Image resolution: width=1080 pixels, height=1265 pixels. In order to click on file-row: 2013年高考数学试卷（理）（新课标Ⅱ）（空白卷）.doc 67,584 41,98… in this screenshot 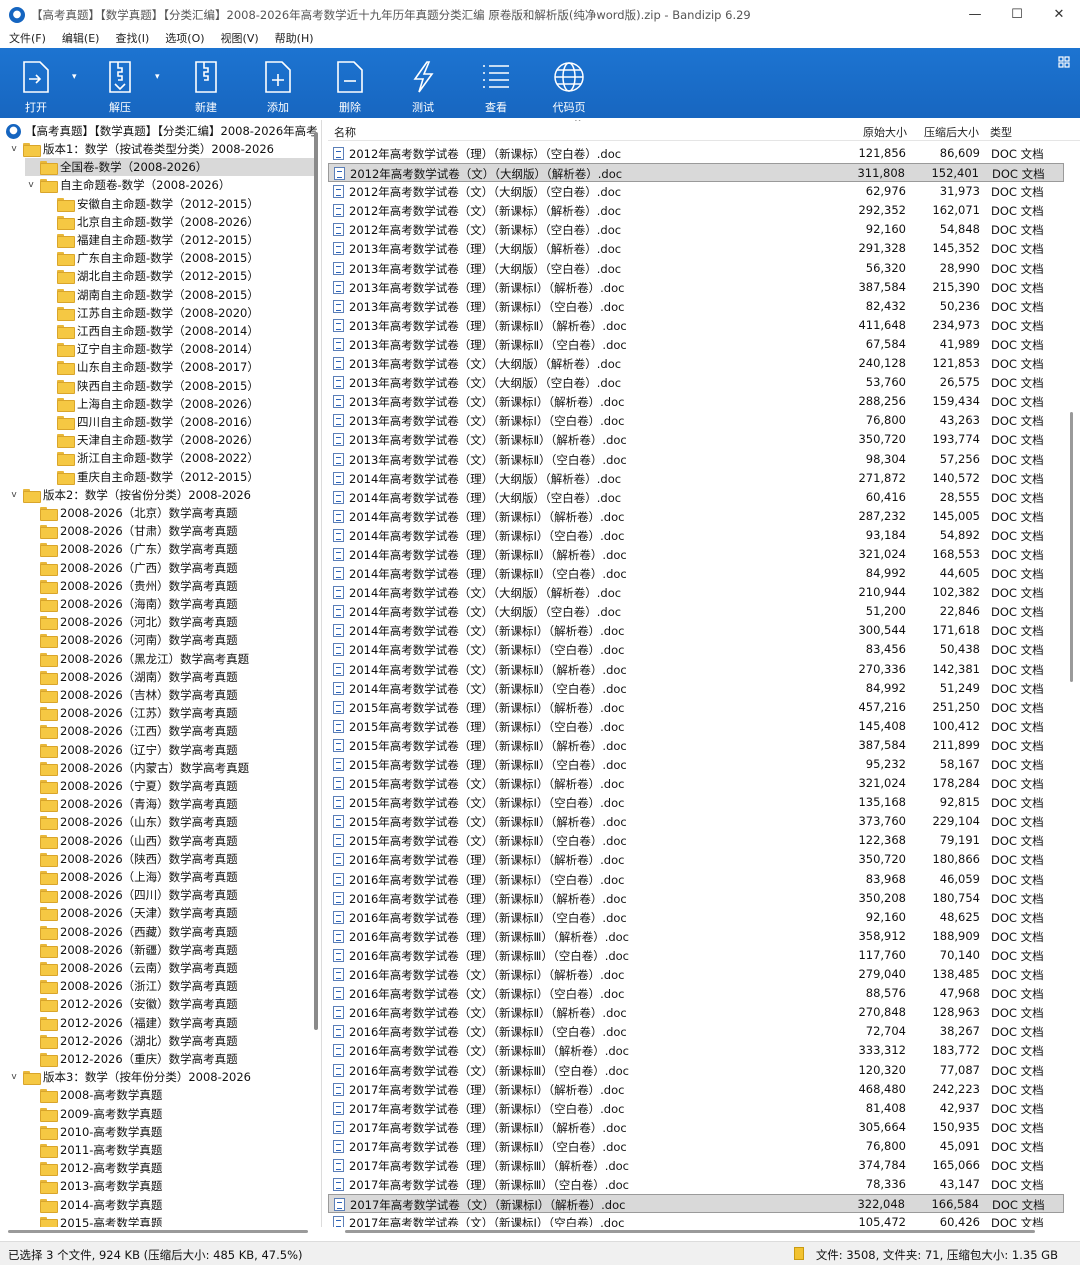, I will do `click(696, 344)`.